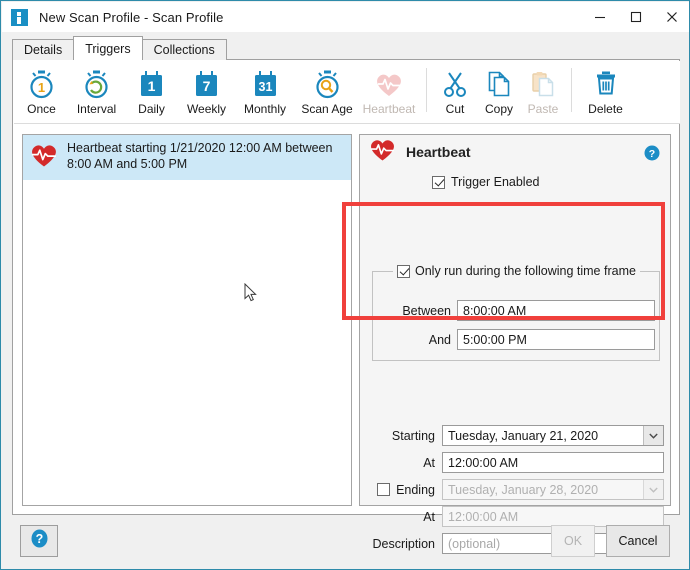 Image resolution: width=690 pixels, height=570 pixels. I want to click on toolbar-label-once: Once, so click(41, 109).